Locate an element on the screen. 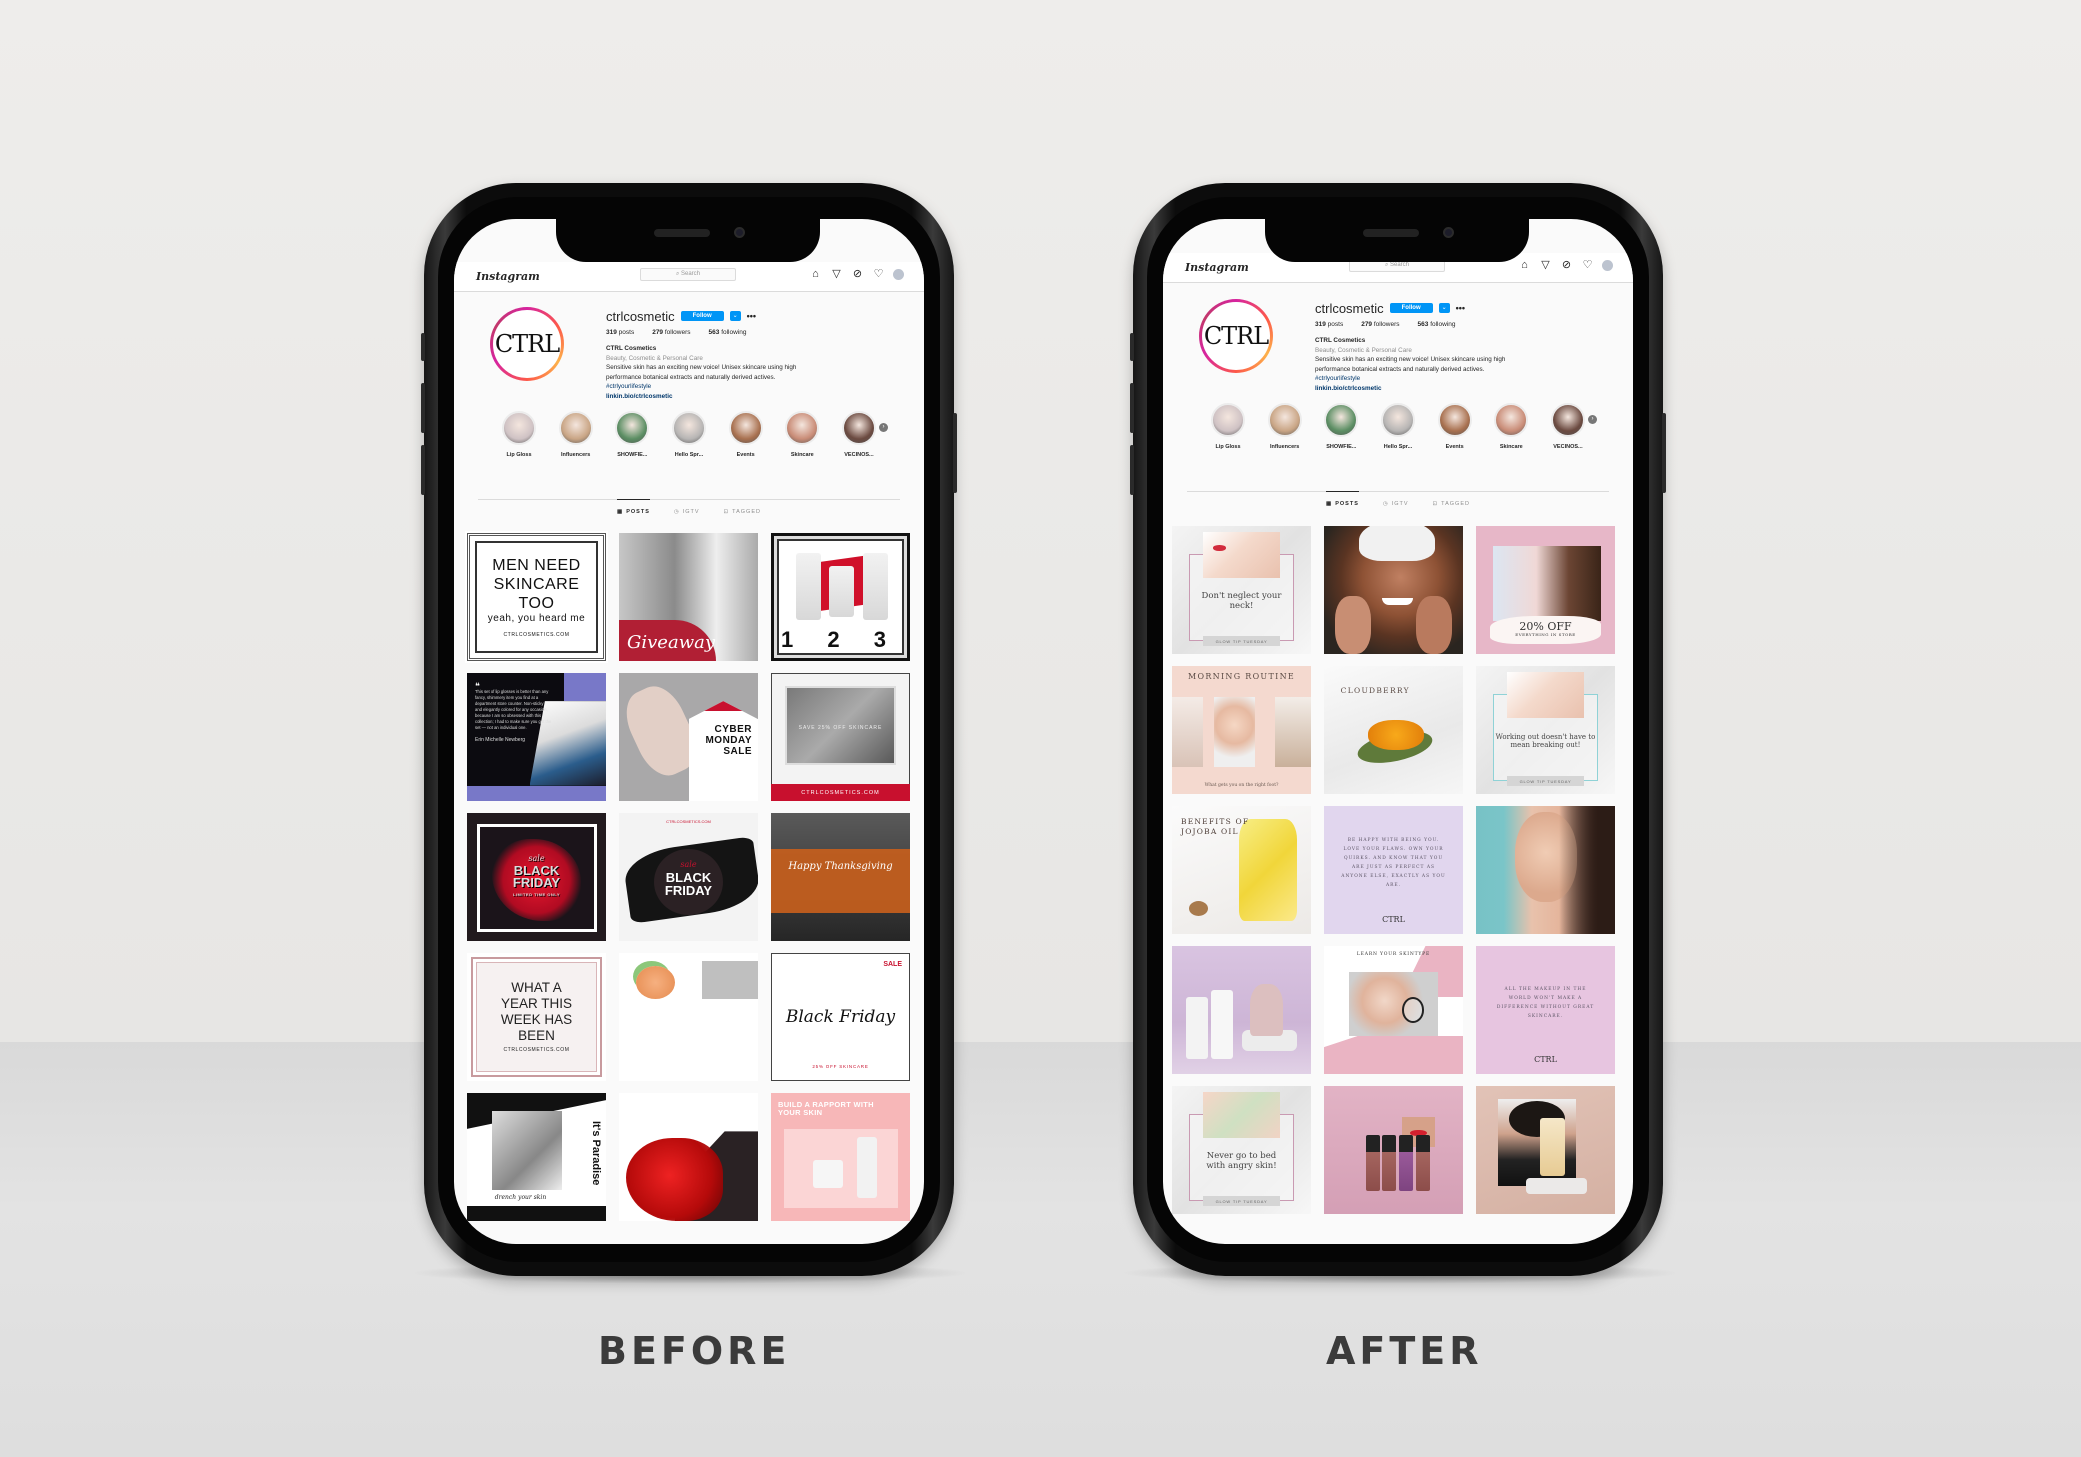 This screenshot has height=1457, width=2081. post-happy-thanksgiving: Happy Thanksgiving is located at coordinates (840, 877).